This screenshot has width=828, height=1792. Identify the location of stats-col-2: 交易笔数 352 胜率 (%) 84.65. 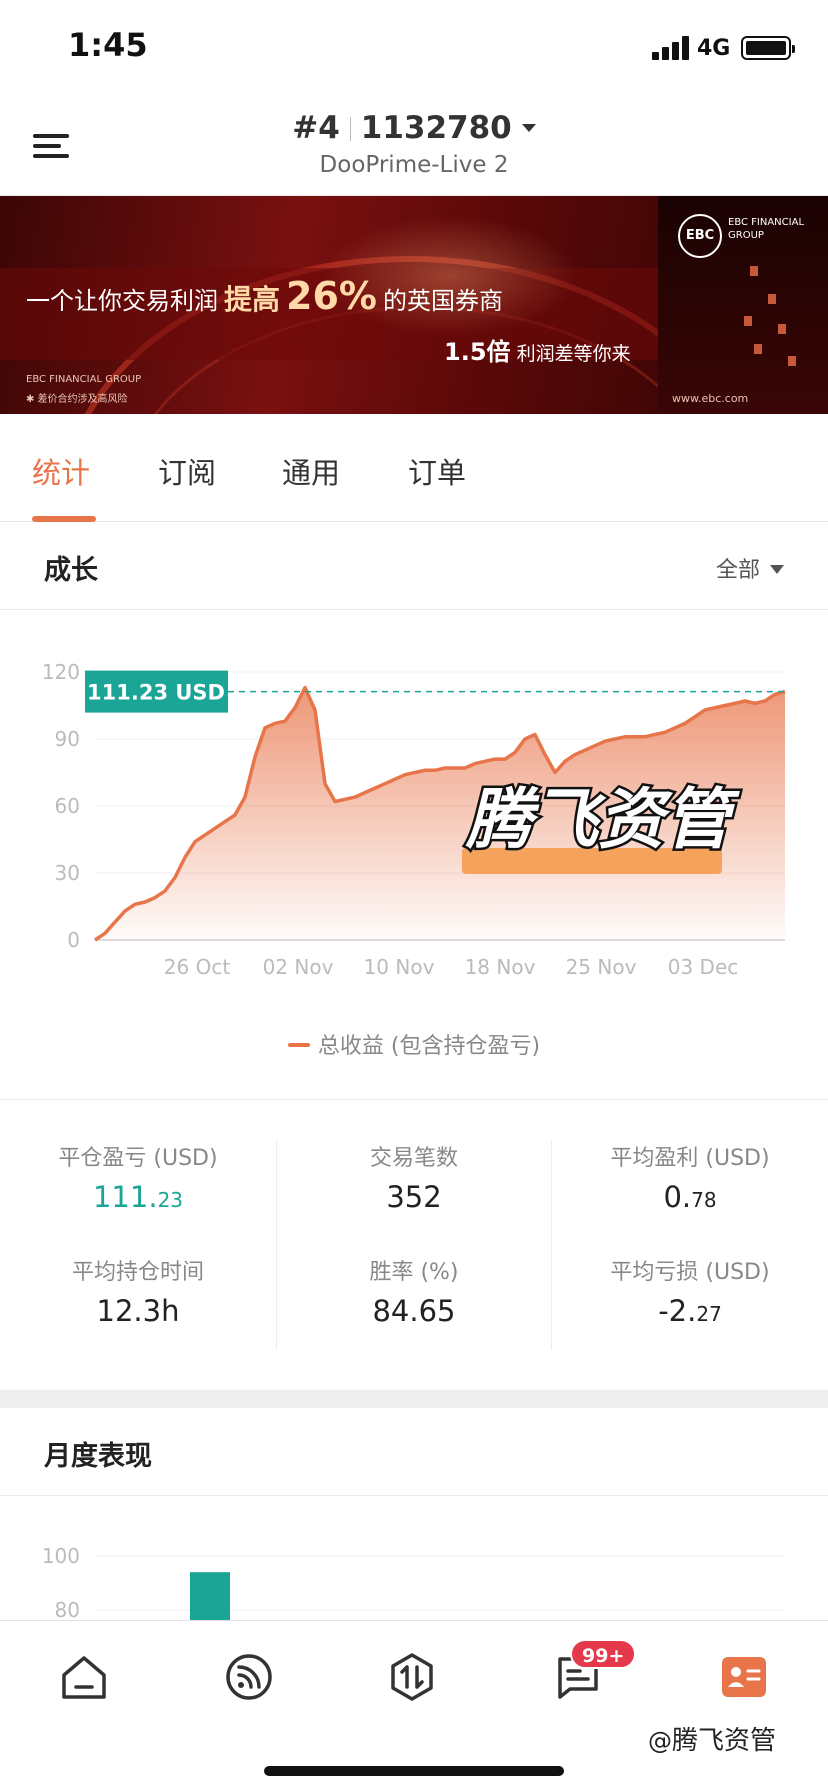
(414, 1237).